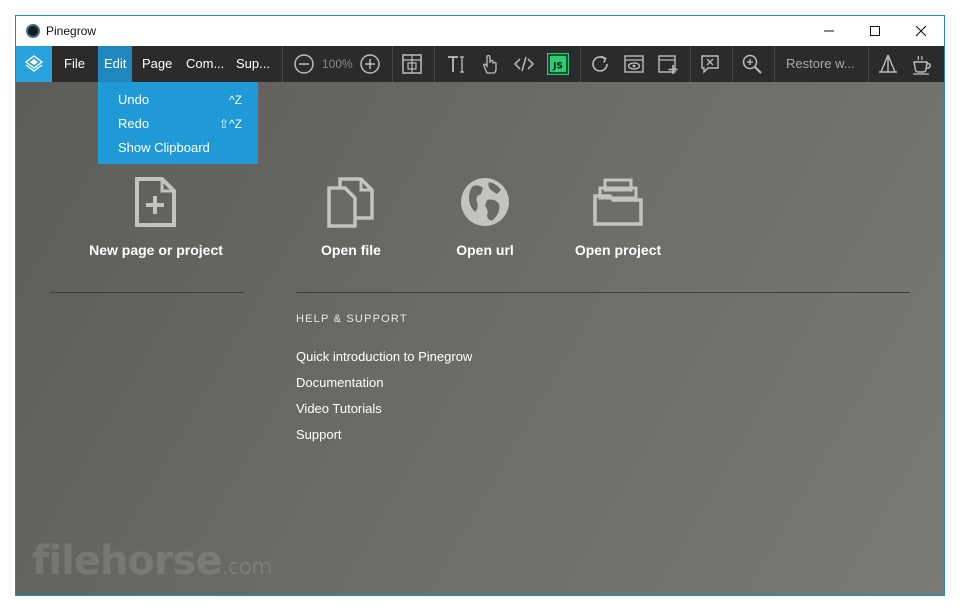 This screenshot has height=613, width=960. Describe the element at coordinates (178, 100) in the screenshot. I see `edit-menu-undo: Undo ^Z` at that location.